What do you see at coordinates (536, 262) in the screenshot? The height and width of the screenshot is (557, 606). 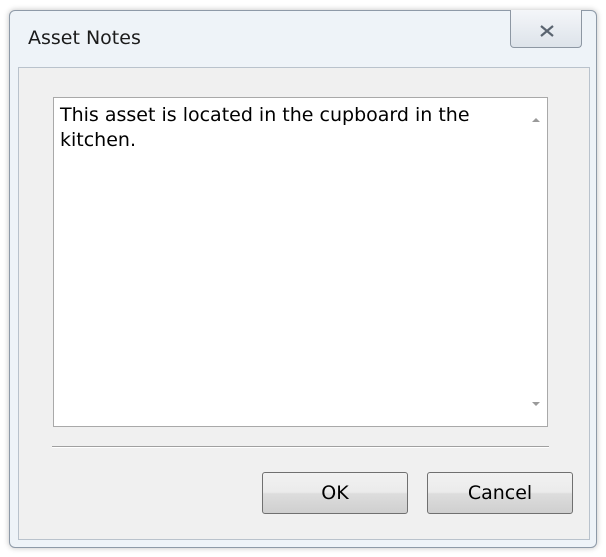 I see `vertical-scrollbar` at bounding box center [536, 262].